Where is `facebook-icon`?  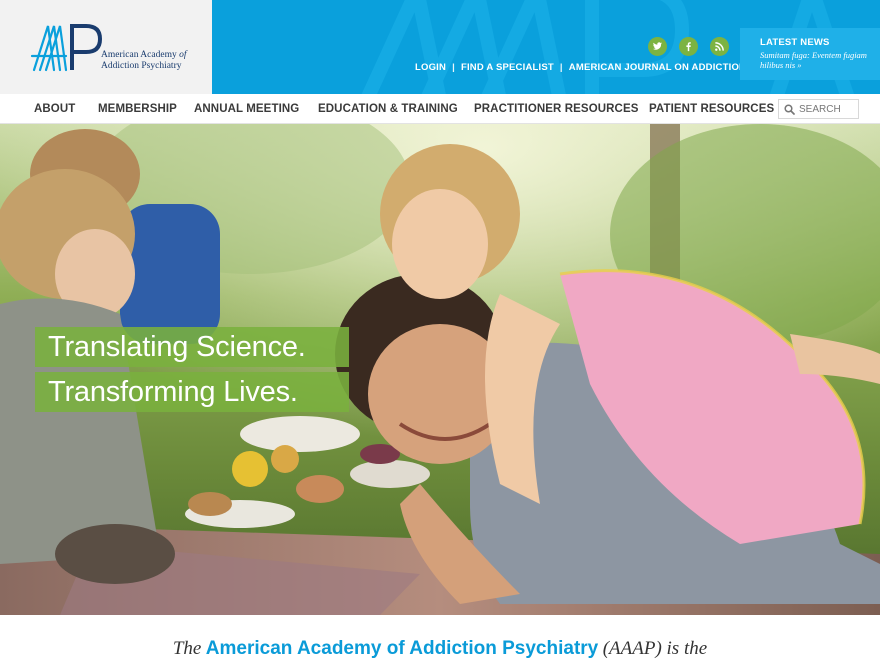
facebook-icon is located at coordinates (688, 46).